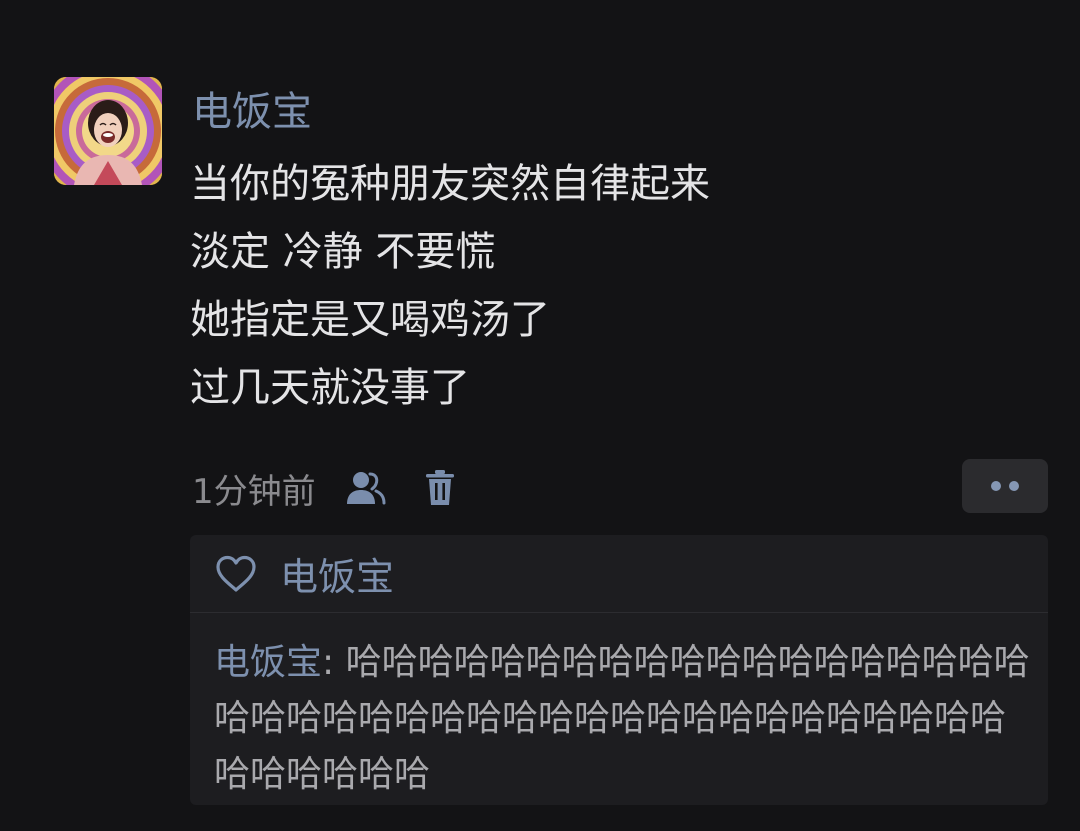 The image size is (1080, 831). I want to click on liker-name: 电饭宝, so click(337, 573).